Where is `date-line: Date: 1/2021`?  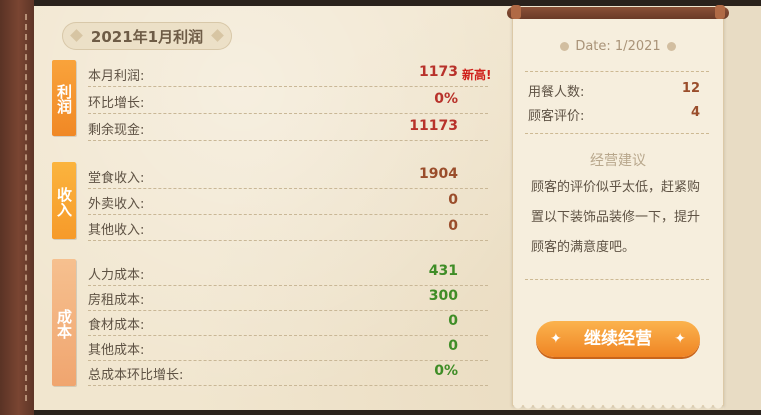
date-line: Date: 1/2021 is located at coordinates (618, 46).